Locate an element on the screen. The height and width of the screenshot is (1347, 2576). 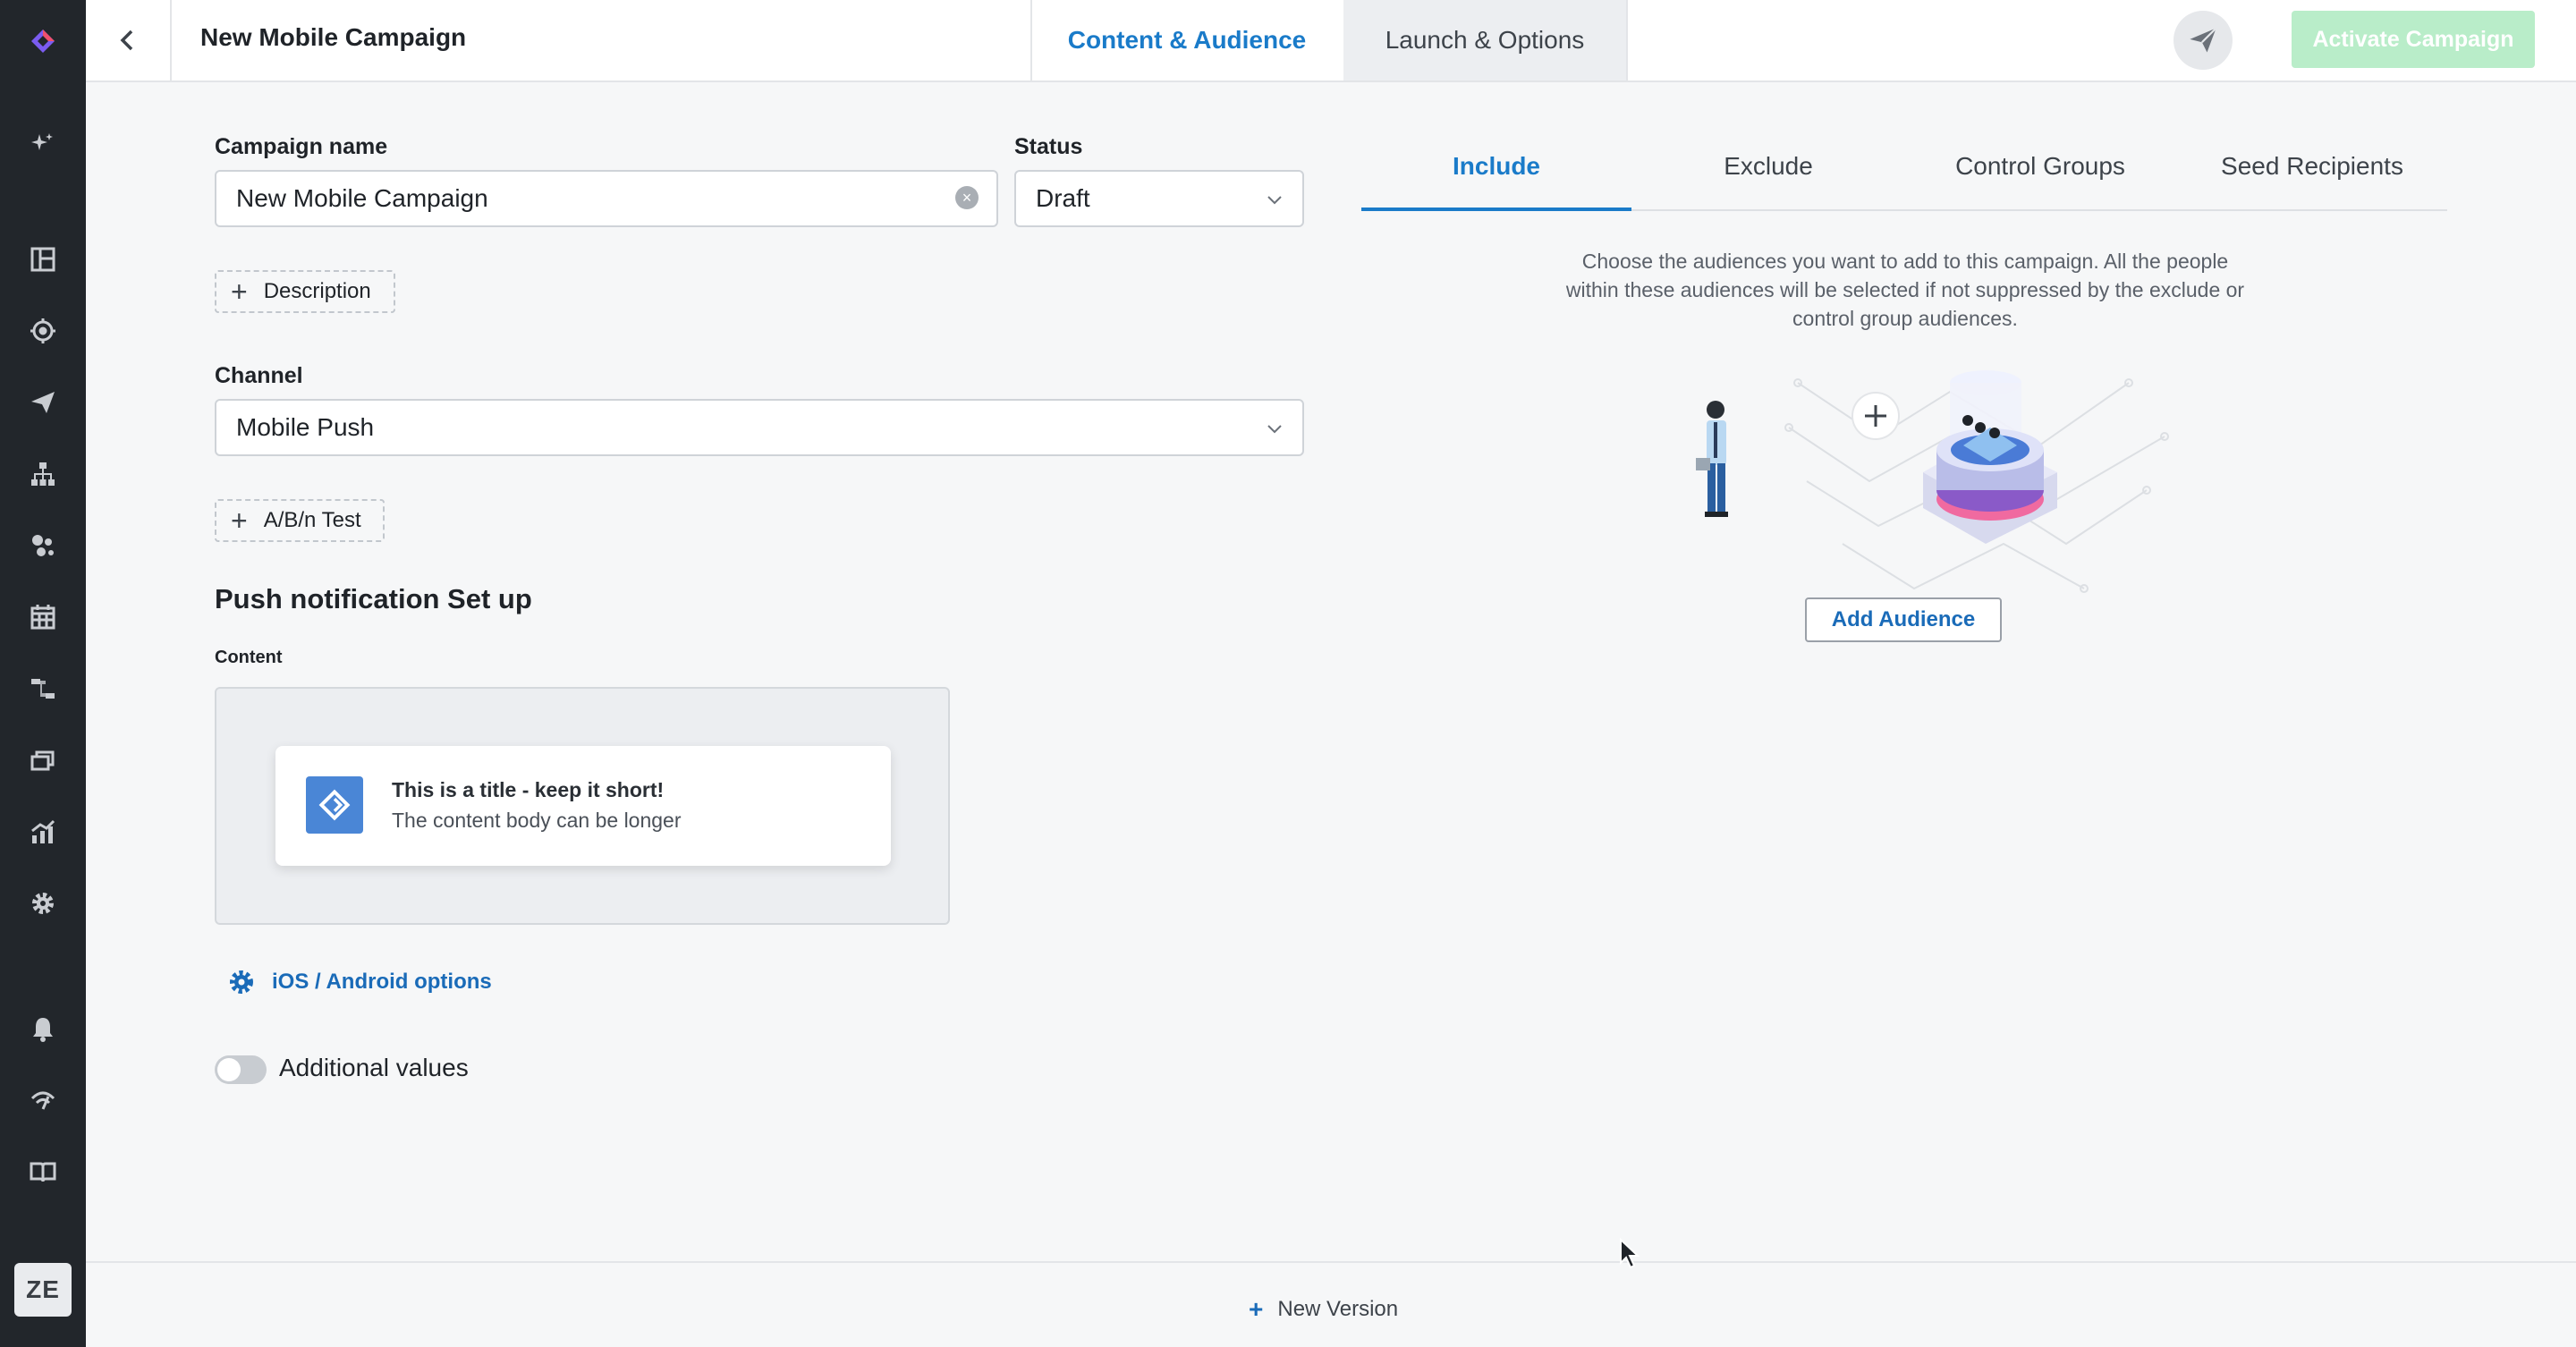
add-audience-button: Add Audience is located at coordinates (1903, 619).